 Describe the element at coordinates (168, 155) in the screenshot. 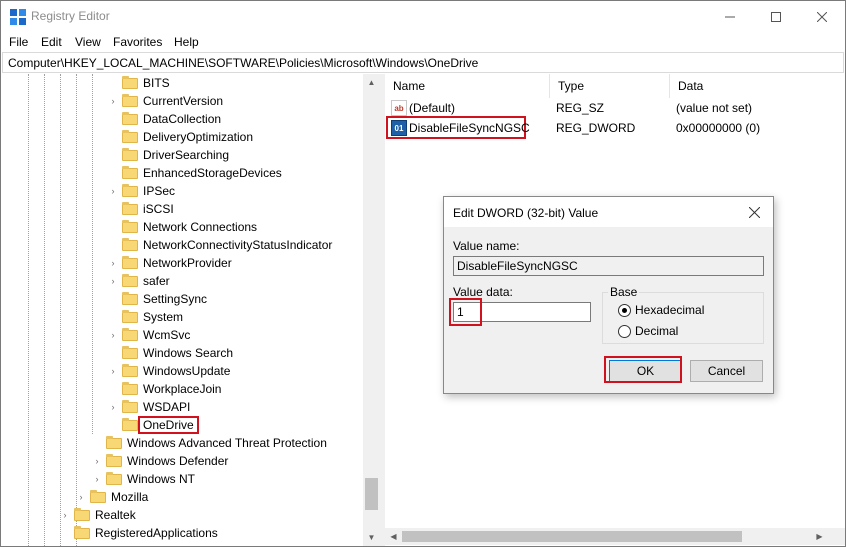

I see `tree-item-driversearching: DriverSearching` at that location.